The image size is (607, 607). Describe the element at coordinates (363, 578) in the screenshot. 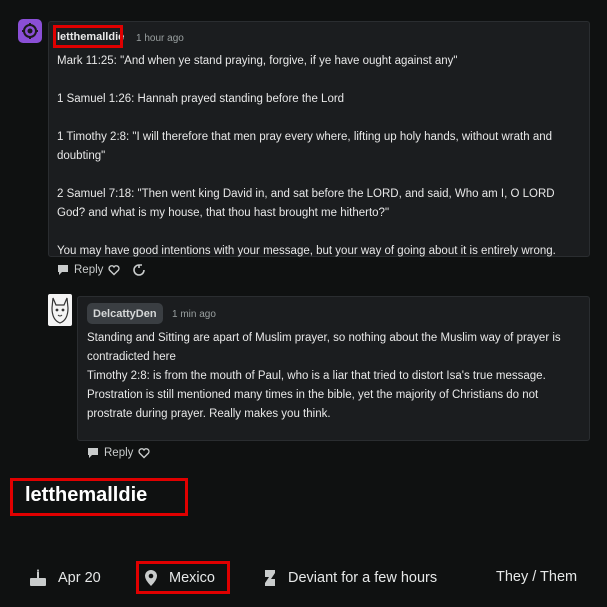

I see `deviant-since-text: Deviant for a few hours` at that location.